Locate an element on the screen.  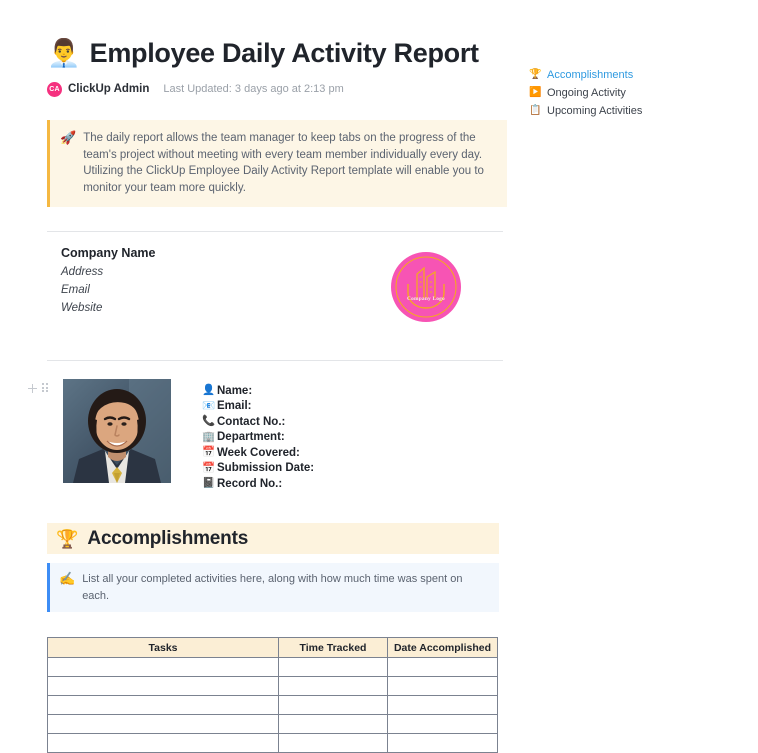
notebook-icon: 📓 is located at coordinates (209, 483).